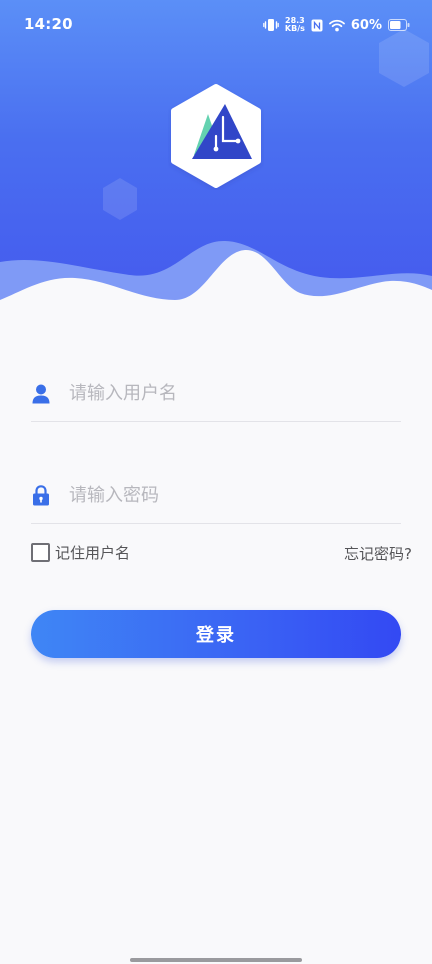 This screenshot has height=964, width=432. What do you see at coordinates (317, 25) in the screenshot?
I see `nfc-icon` at bounding box center [317, 25].